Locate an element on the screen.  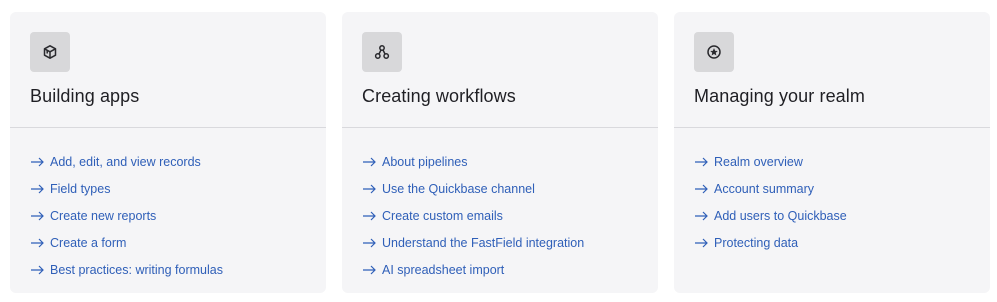
link-label: Best practices: writing formulas is located at coordinates (136, 269).